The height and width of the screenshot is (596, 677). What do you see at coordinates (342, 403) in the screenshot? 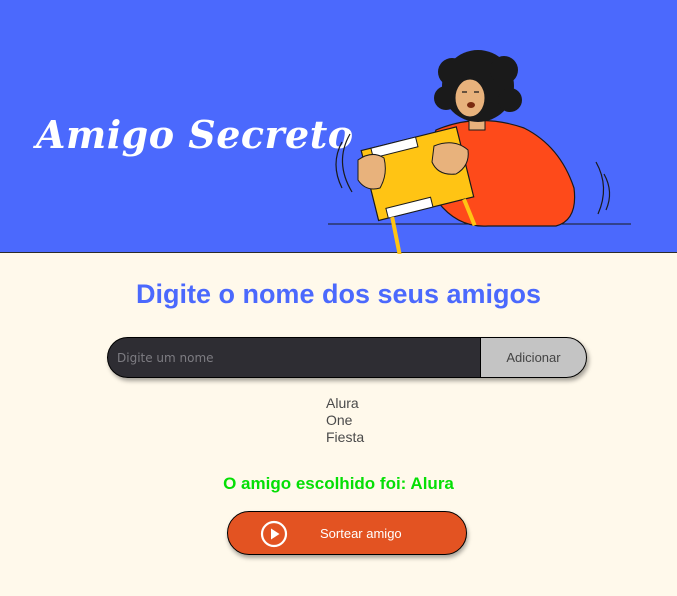
I see `list-item: Alura` at bounding box center [342, 403].